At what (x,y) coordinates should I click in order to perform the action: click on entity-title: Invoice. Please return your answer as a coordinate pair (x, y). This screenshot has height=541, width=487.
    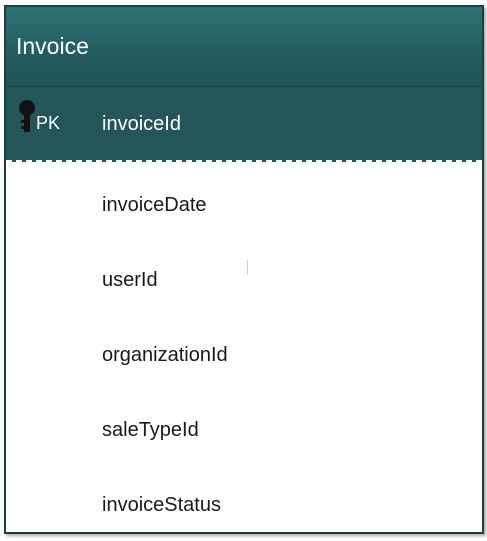
    Looking at the image, I should click on (52, 46).